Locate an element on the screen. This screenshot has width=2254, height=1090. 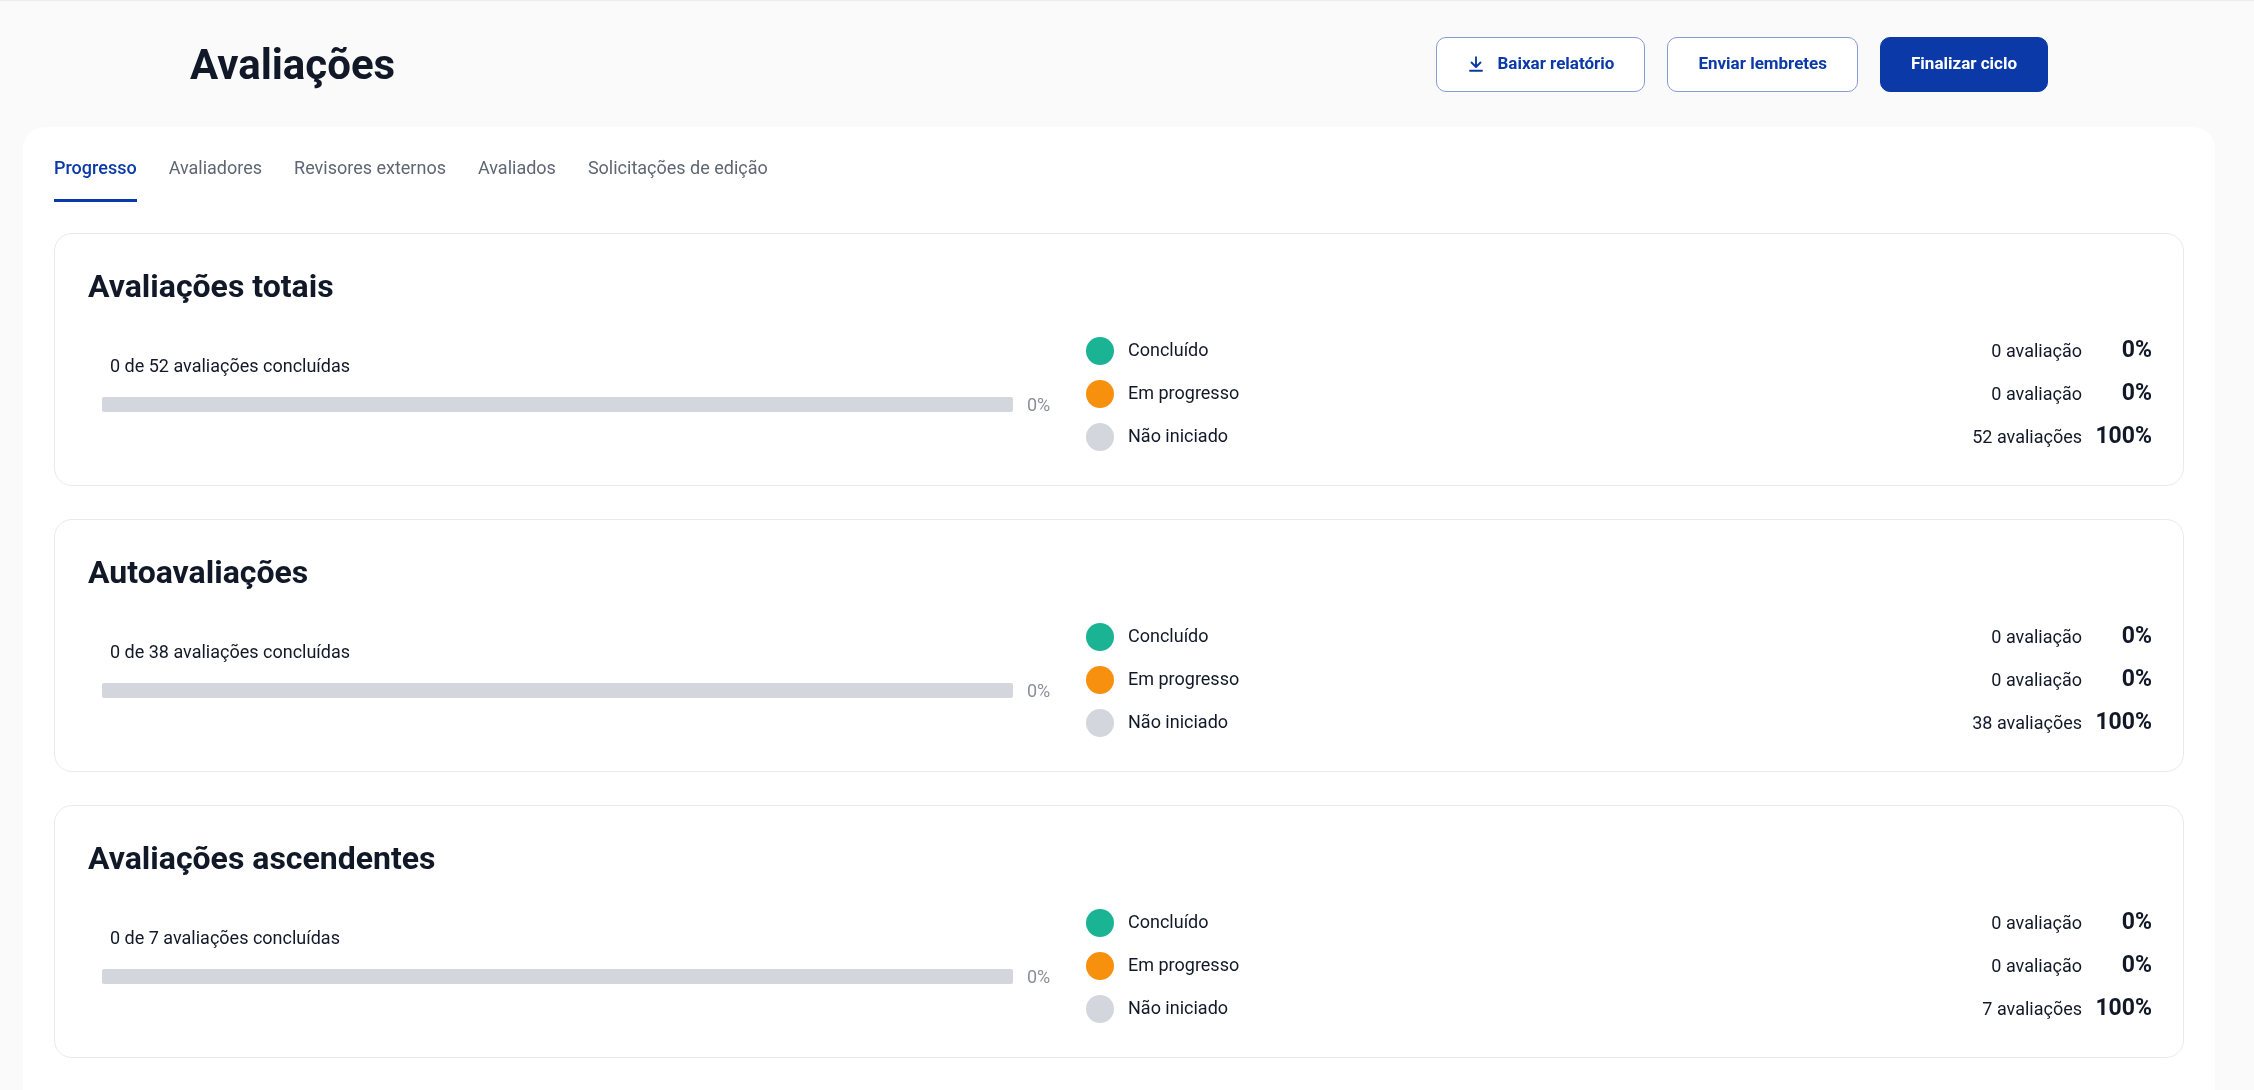
tab: Revisores externos is located at coordinates (370, 178).